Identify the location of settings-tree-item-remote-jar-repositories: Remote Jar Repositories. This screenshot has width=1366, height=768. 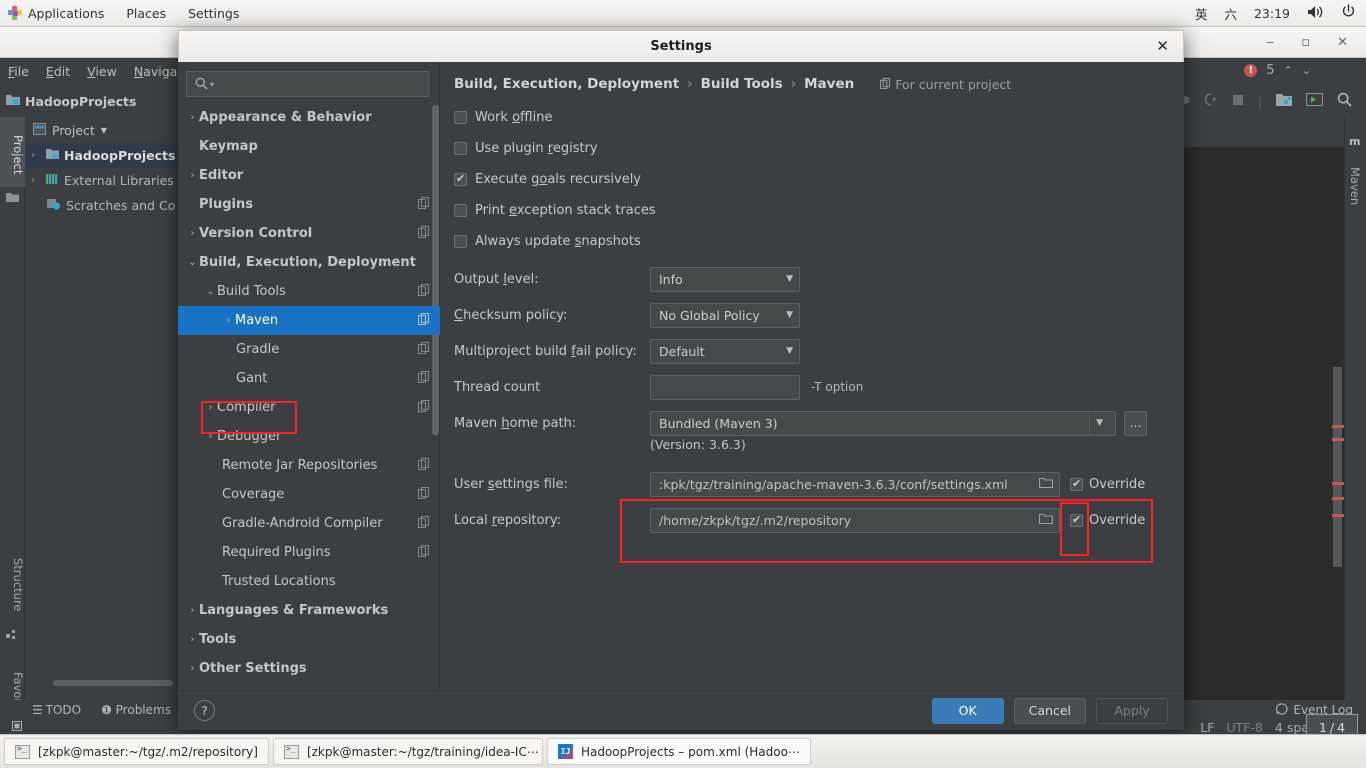
(309, 465).